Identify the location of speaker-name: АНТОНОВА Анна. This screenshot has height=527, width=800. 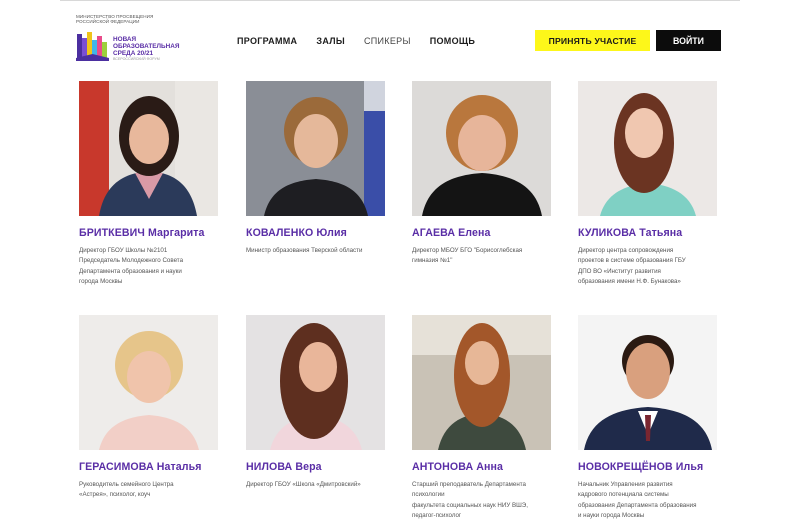
(457, 467).